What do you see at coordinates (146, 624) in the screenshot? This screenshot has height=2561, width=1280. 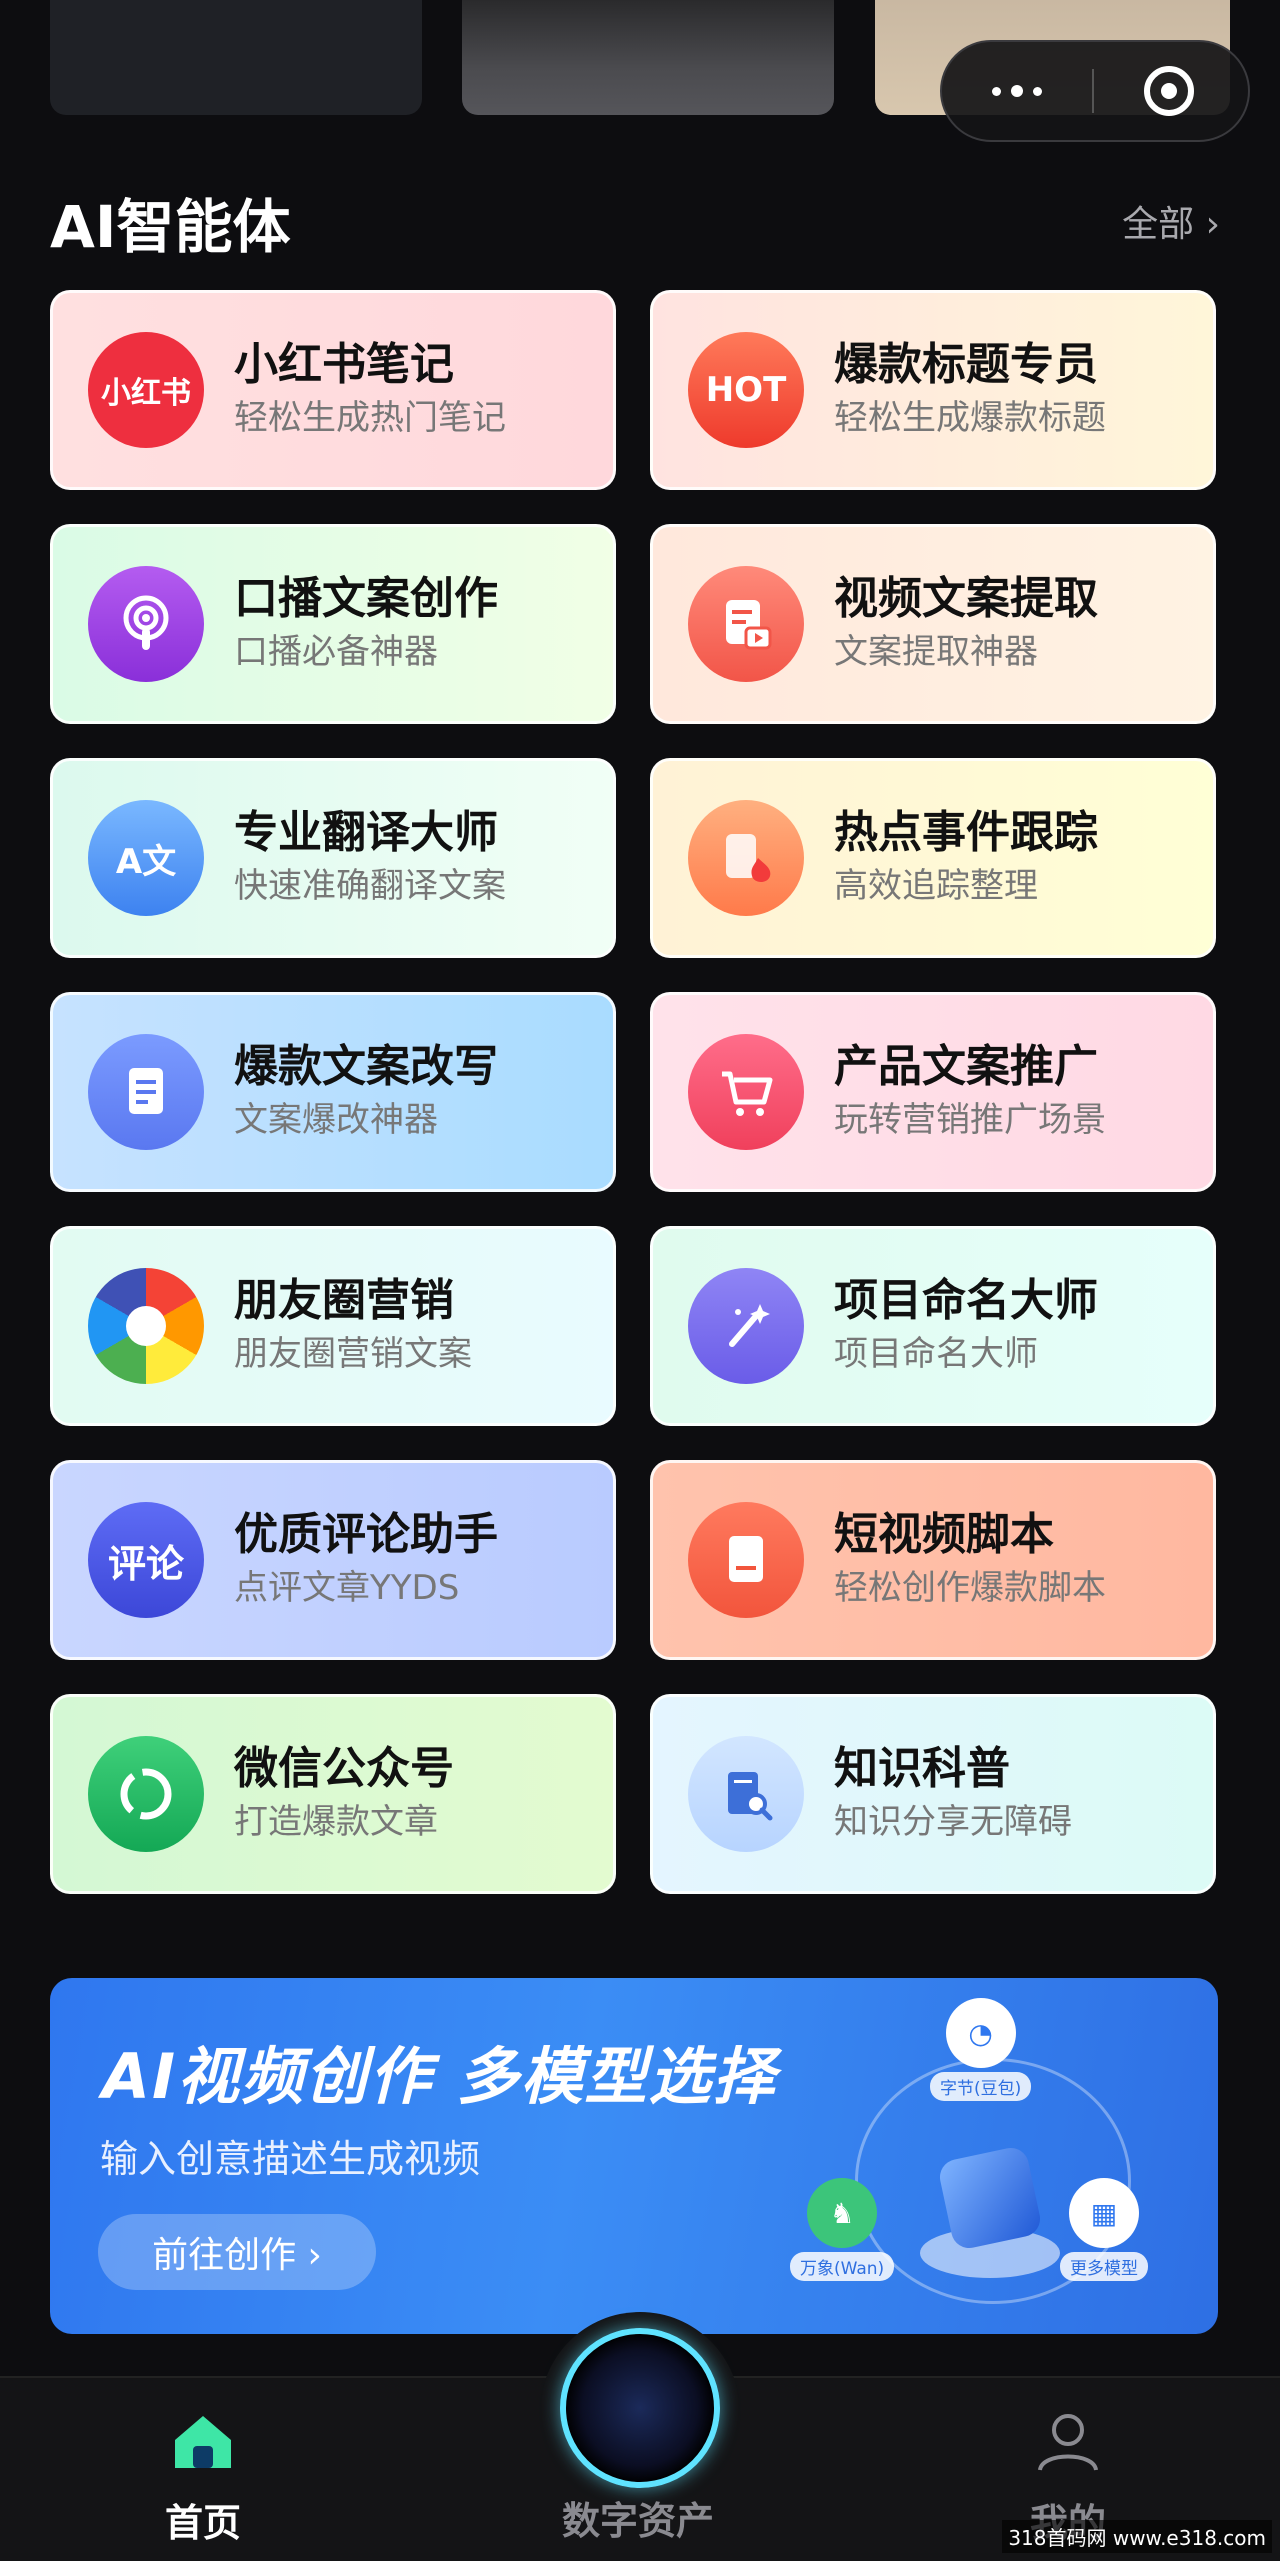 I see `podcast-icon` at bounding box center [146, 624].